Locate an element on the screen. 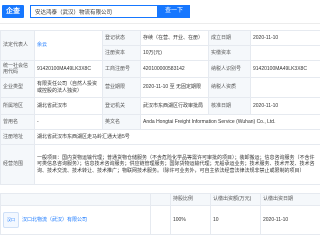  address-label: 注册地址 is located at coordinates (17, 137).